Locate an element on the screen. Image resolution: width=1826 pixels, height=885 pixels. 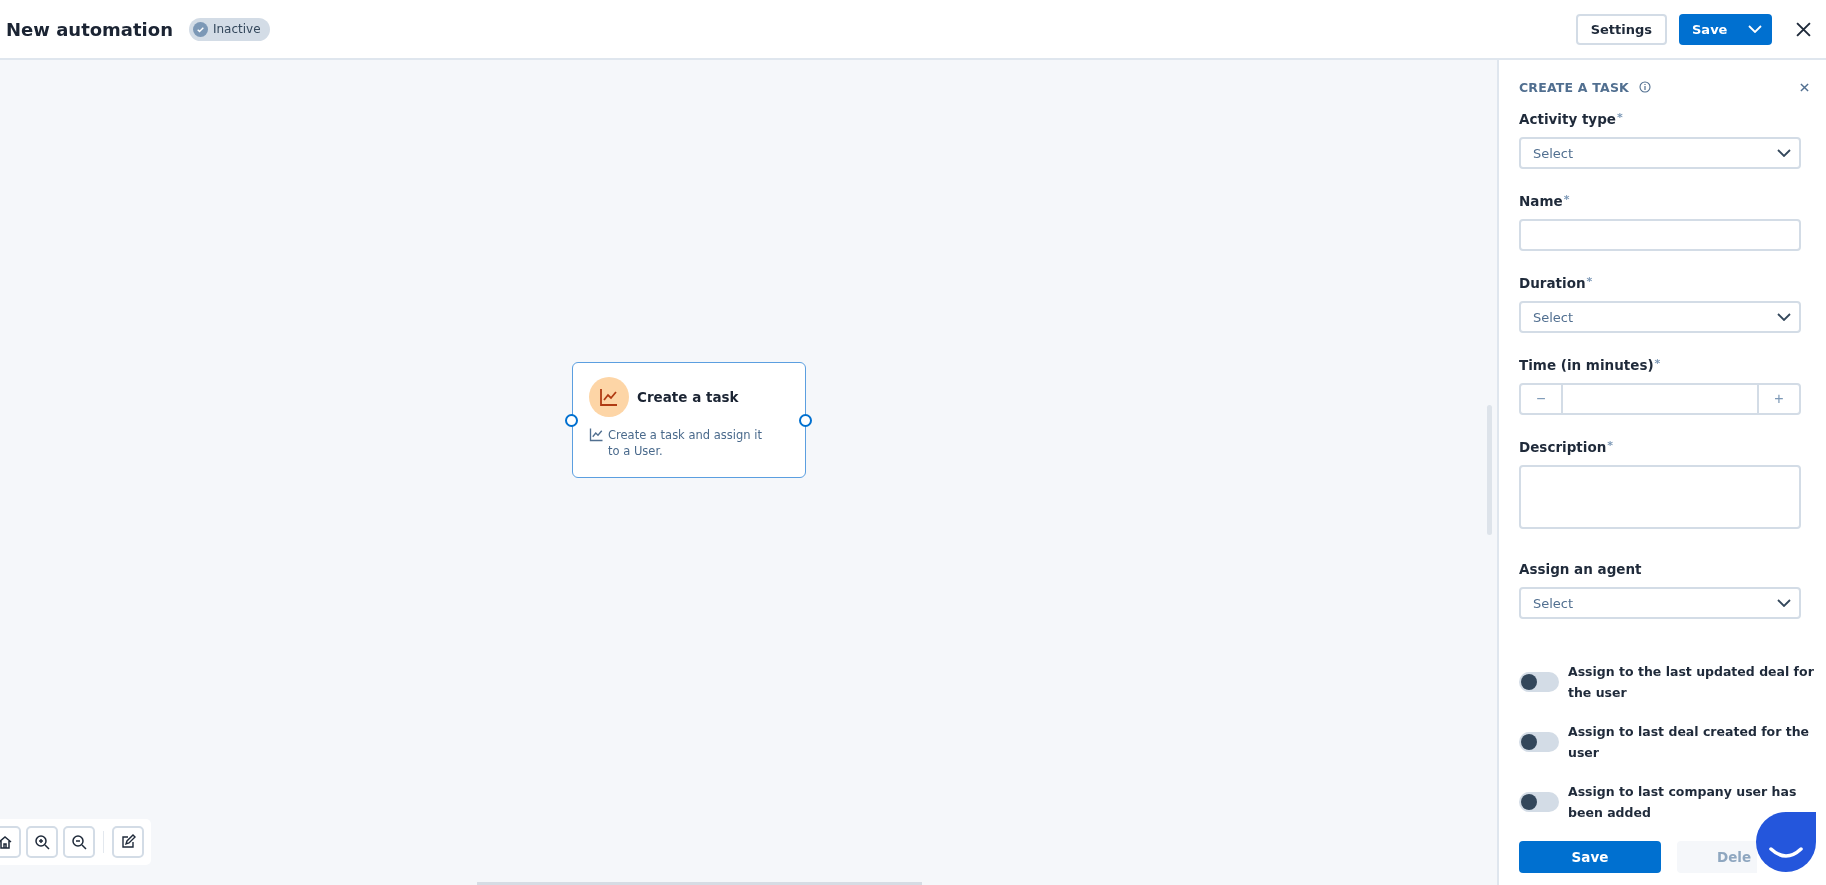
field-label: Time (in minutes) is located at coordinates (1586, 365).